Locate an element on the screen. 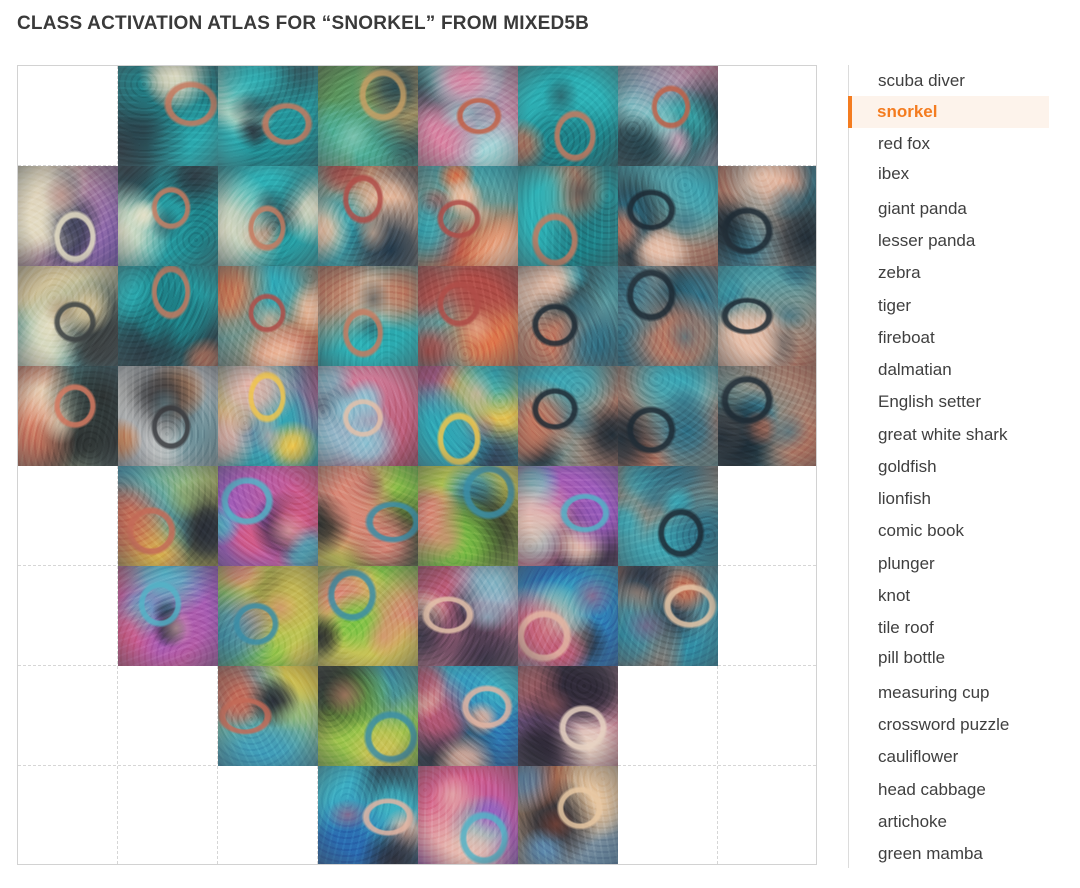 Image resolution: width=1080 pixels, height=888 pixels. class-item-snorkel: snorkel is located at coordinates (948, 112).